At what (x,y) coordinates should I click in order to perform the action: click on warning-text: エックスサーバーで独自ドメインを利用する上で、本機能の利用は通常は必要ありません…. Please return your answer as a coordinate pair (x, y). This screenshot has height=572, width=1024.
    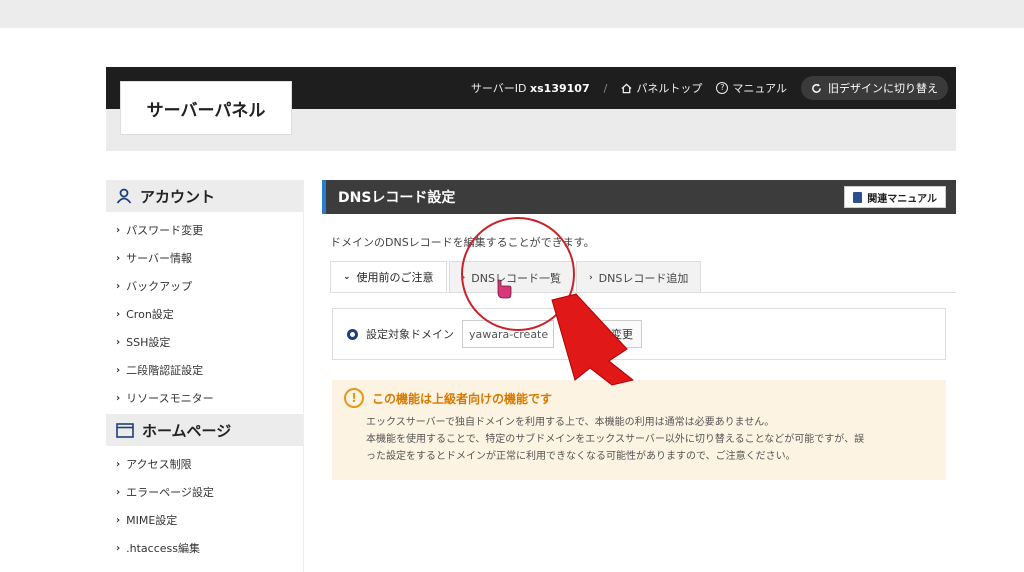
    Looking at the image, I should click on (639, 439).